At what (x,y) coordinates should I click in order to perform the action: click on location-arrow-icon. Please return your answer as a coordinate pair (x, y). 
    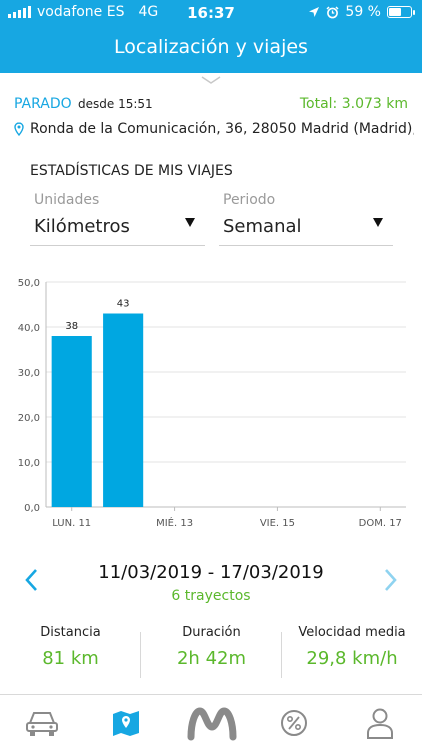
    Looking at the image, I should click on (314, 12).